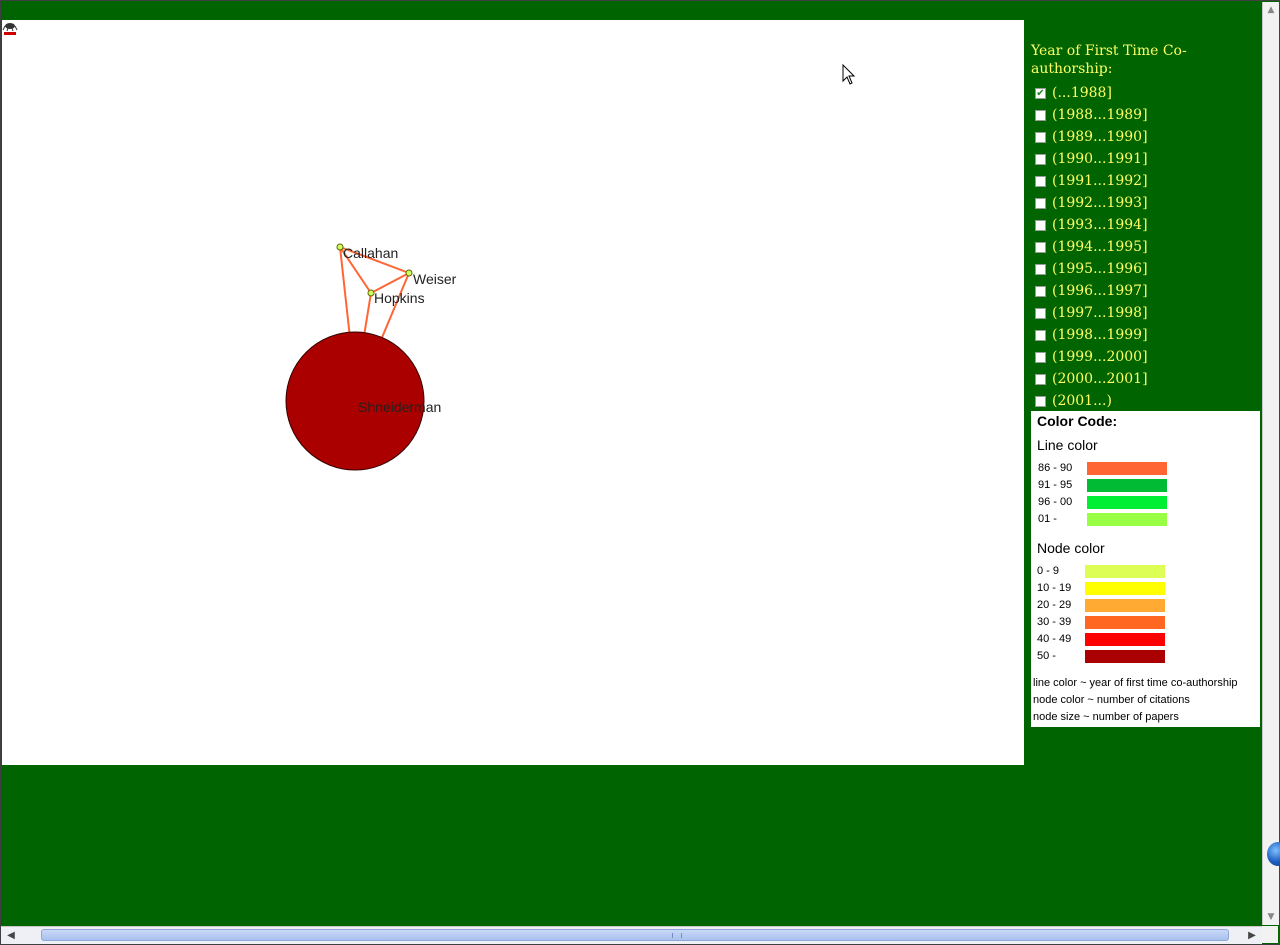  I want to click on node-color-range: 50 -, so click(1046, 656).